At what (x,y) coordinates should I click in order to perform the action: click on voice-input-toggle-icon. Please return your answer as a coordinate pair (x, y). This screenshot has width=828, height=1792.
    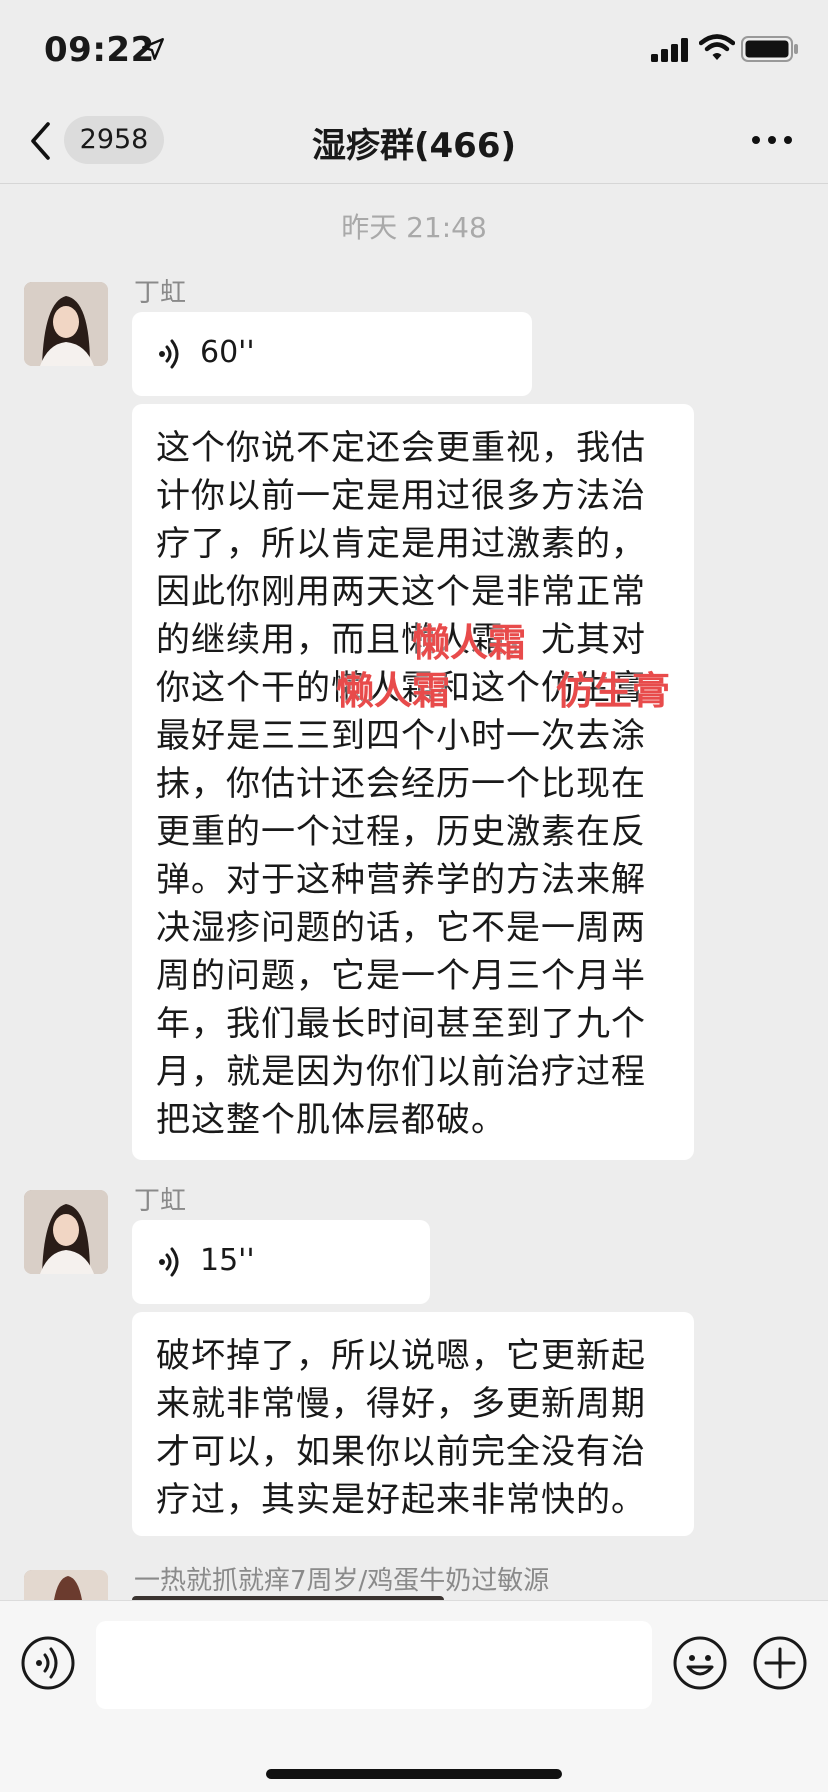
    Looking at the image, I should click on (48, 1663).